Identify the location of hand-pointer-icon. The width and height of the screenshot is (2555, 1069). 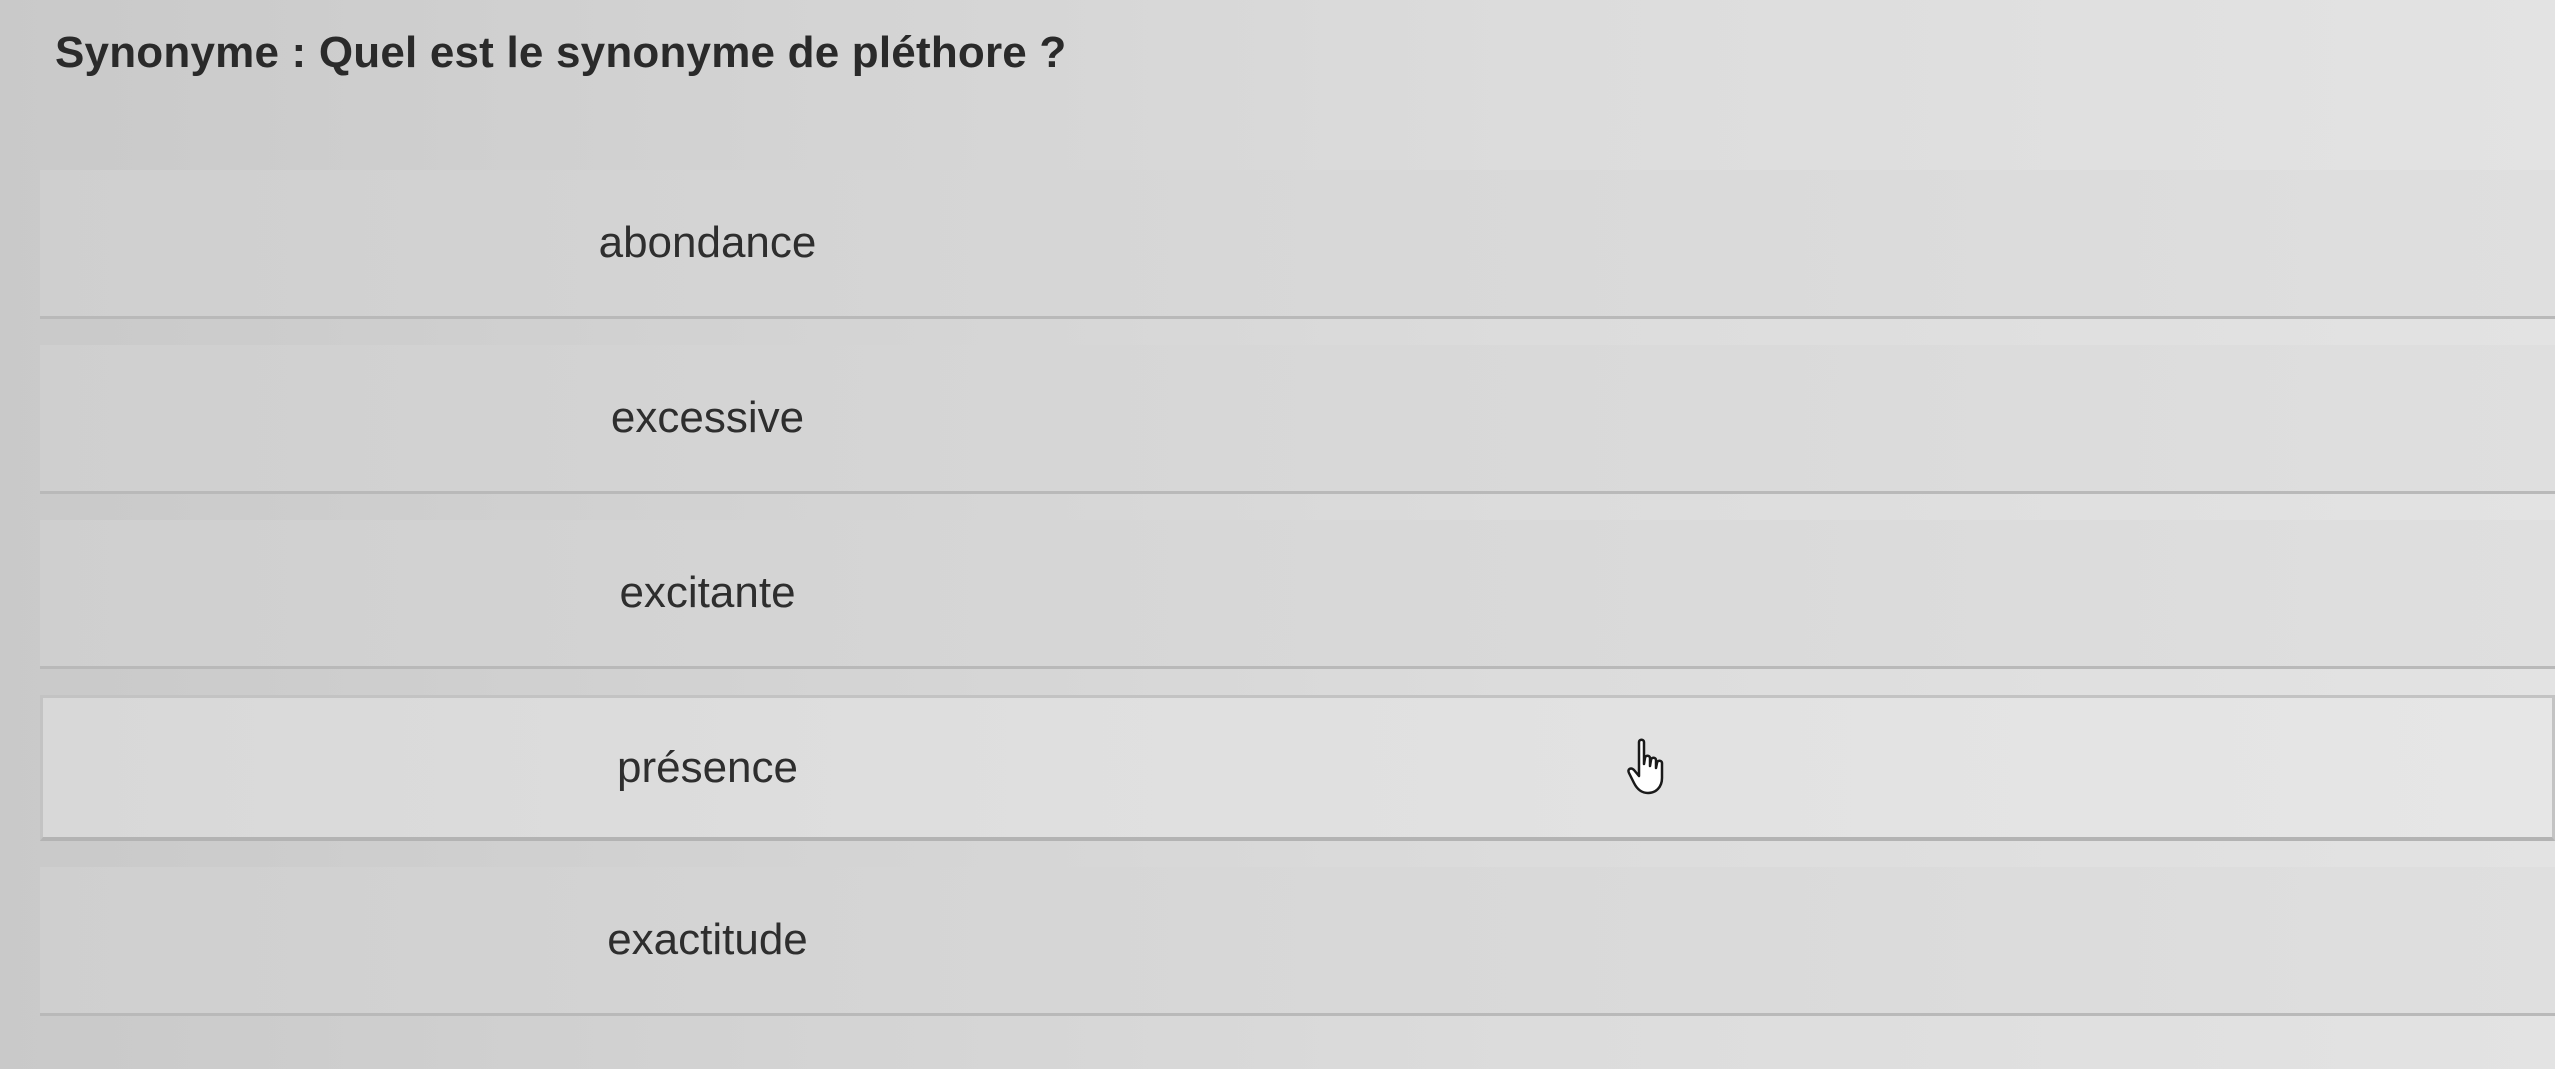
(1645, 766).